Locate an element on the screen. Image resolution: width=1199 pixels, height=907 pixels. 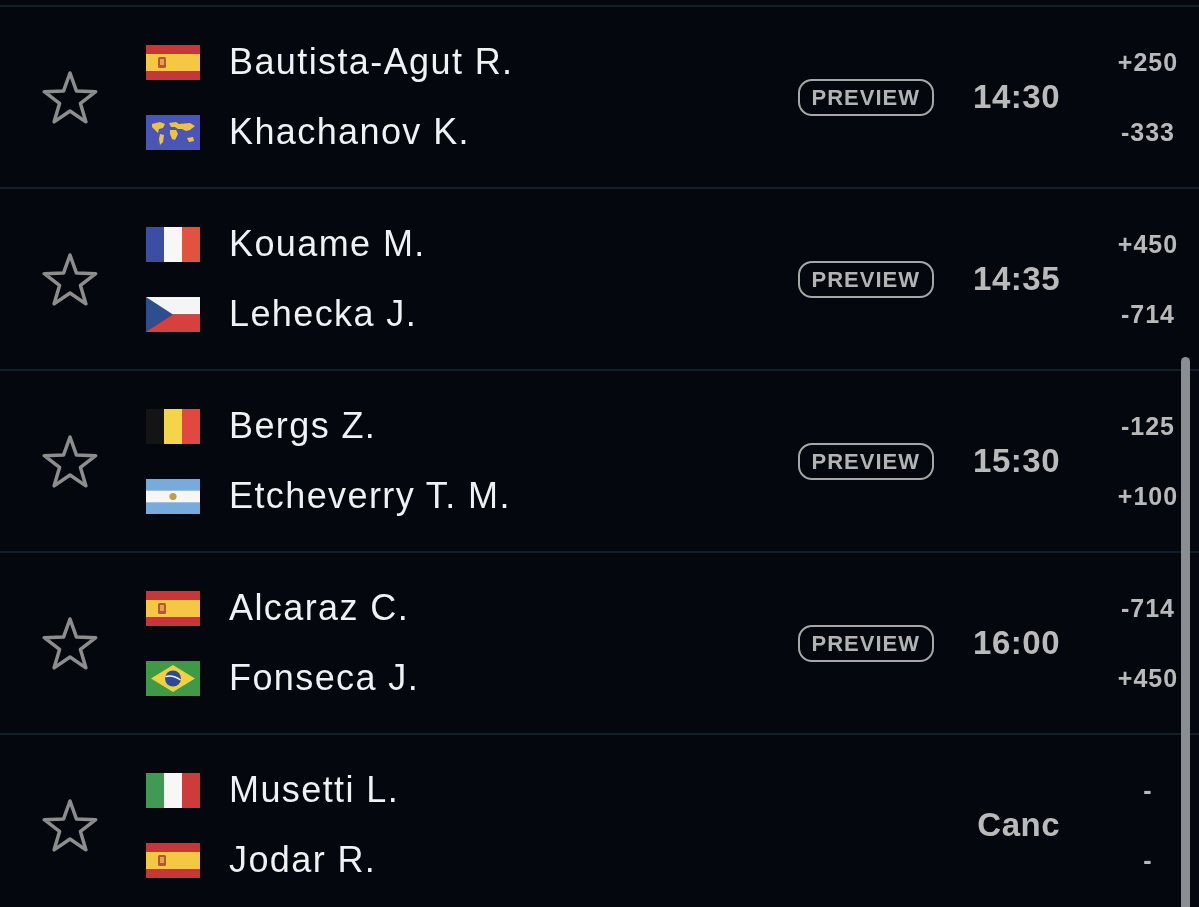
odds-value: -125 is located at coordinates (1147, 426).